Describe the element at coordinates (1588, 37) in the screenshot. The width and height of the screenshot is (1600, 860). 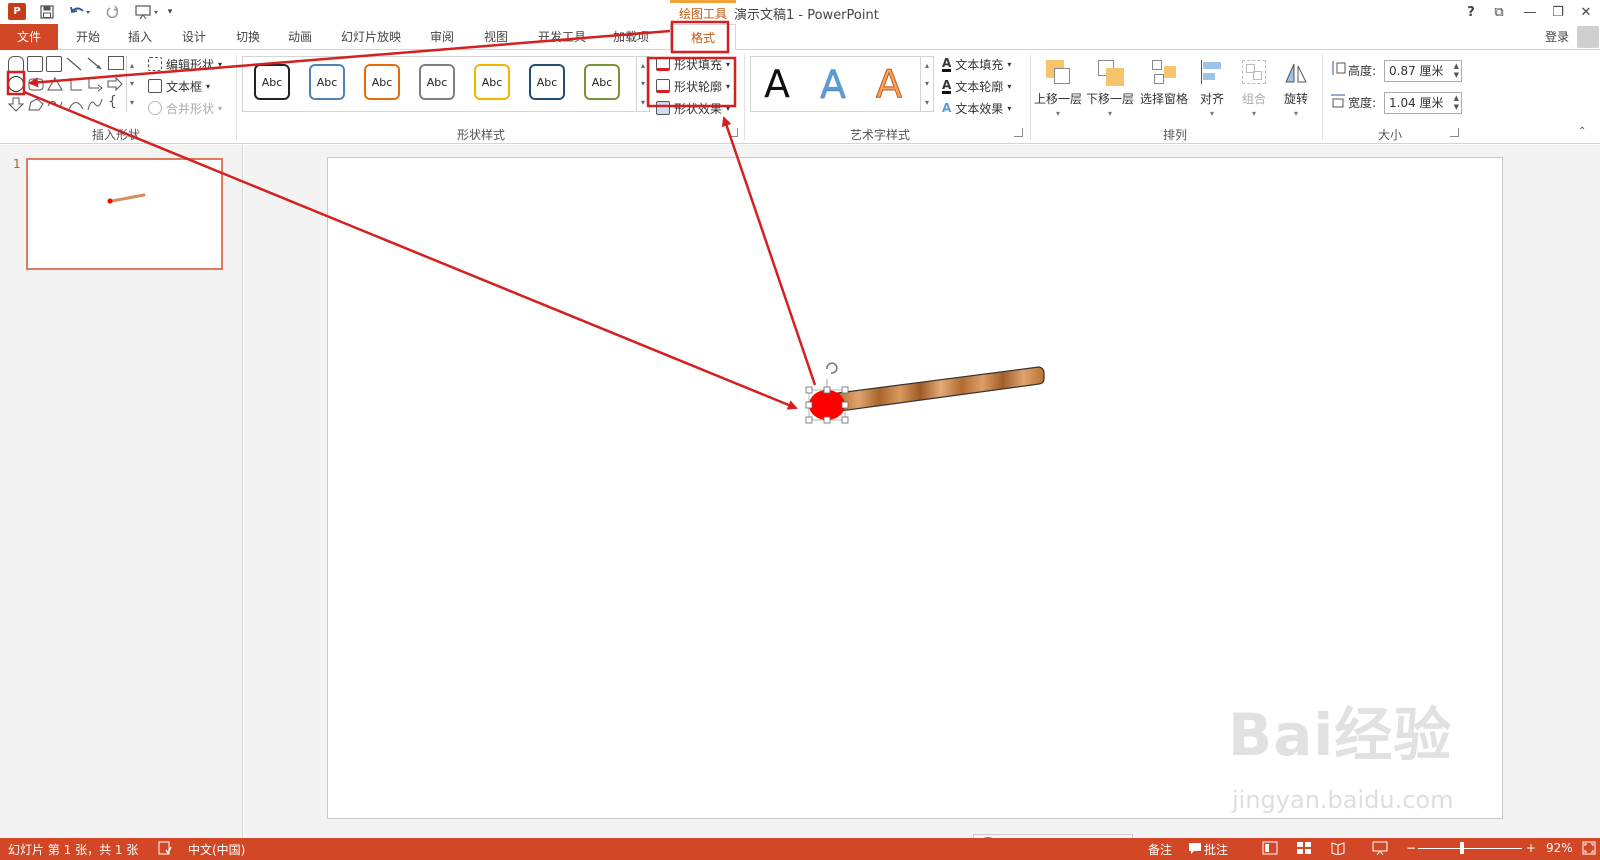
I see `account-avatar` at that location.